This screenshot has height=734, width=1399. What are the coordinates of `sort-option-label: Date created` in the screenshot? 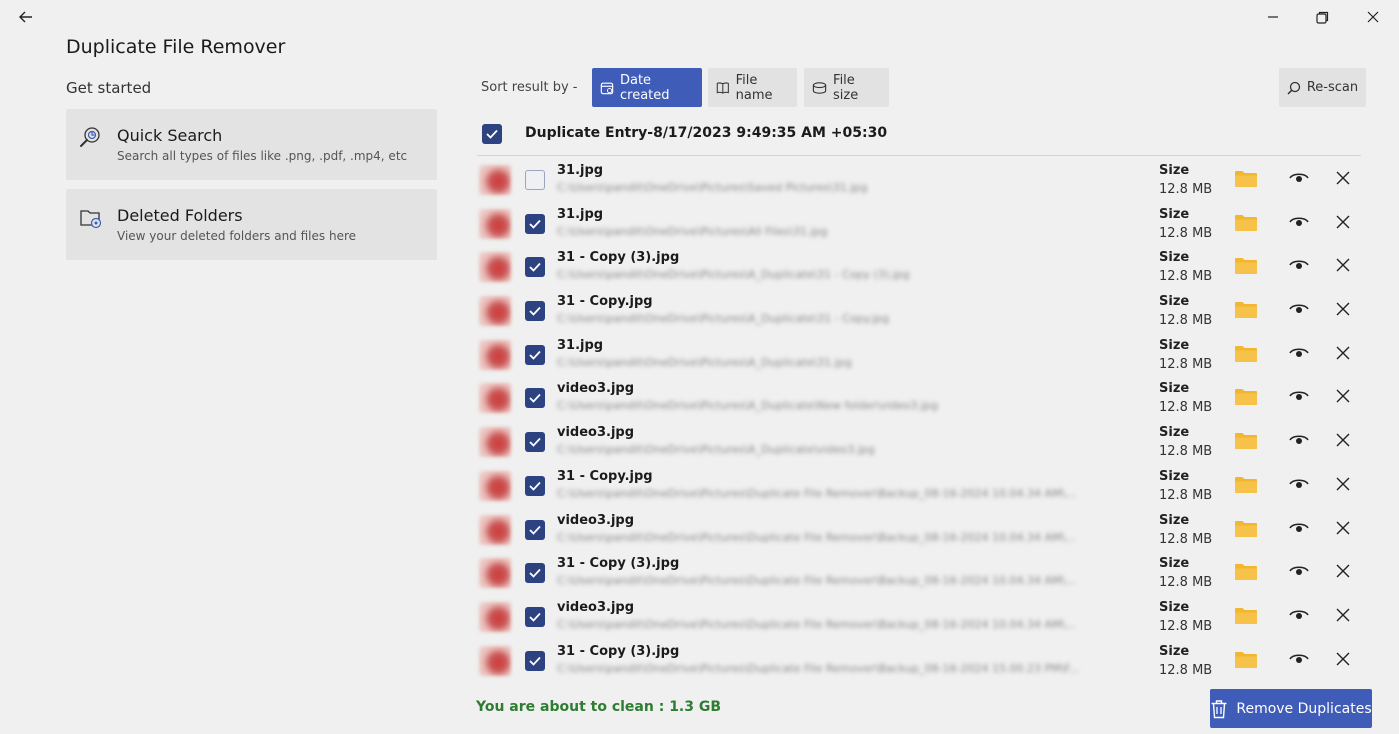 It's located at (644, 87).